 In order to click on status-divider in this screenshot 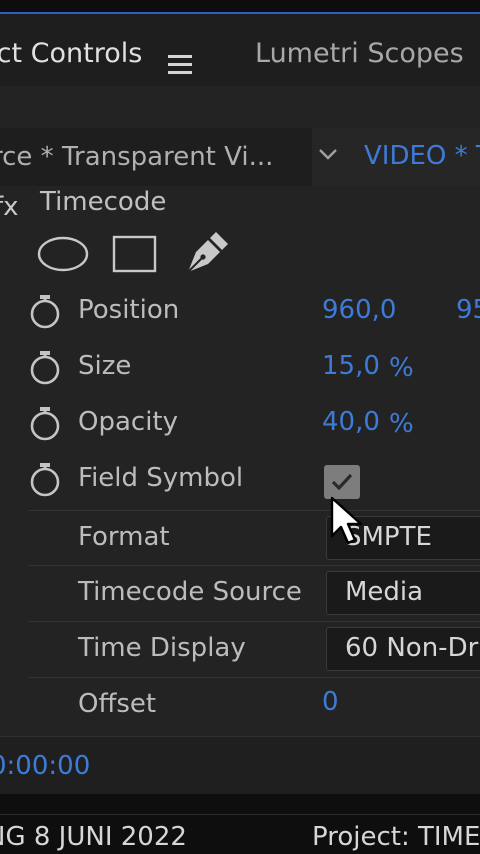, I will do `click(240, 814)`.